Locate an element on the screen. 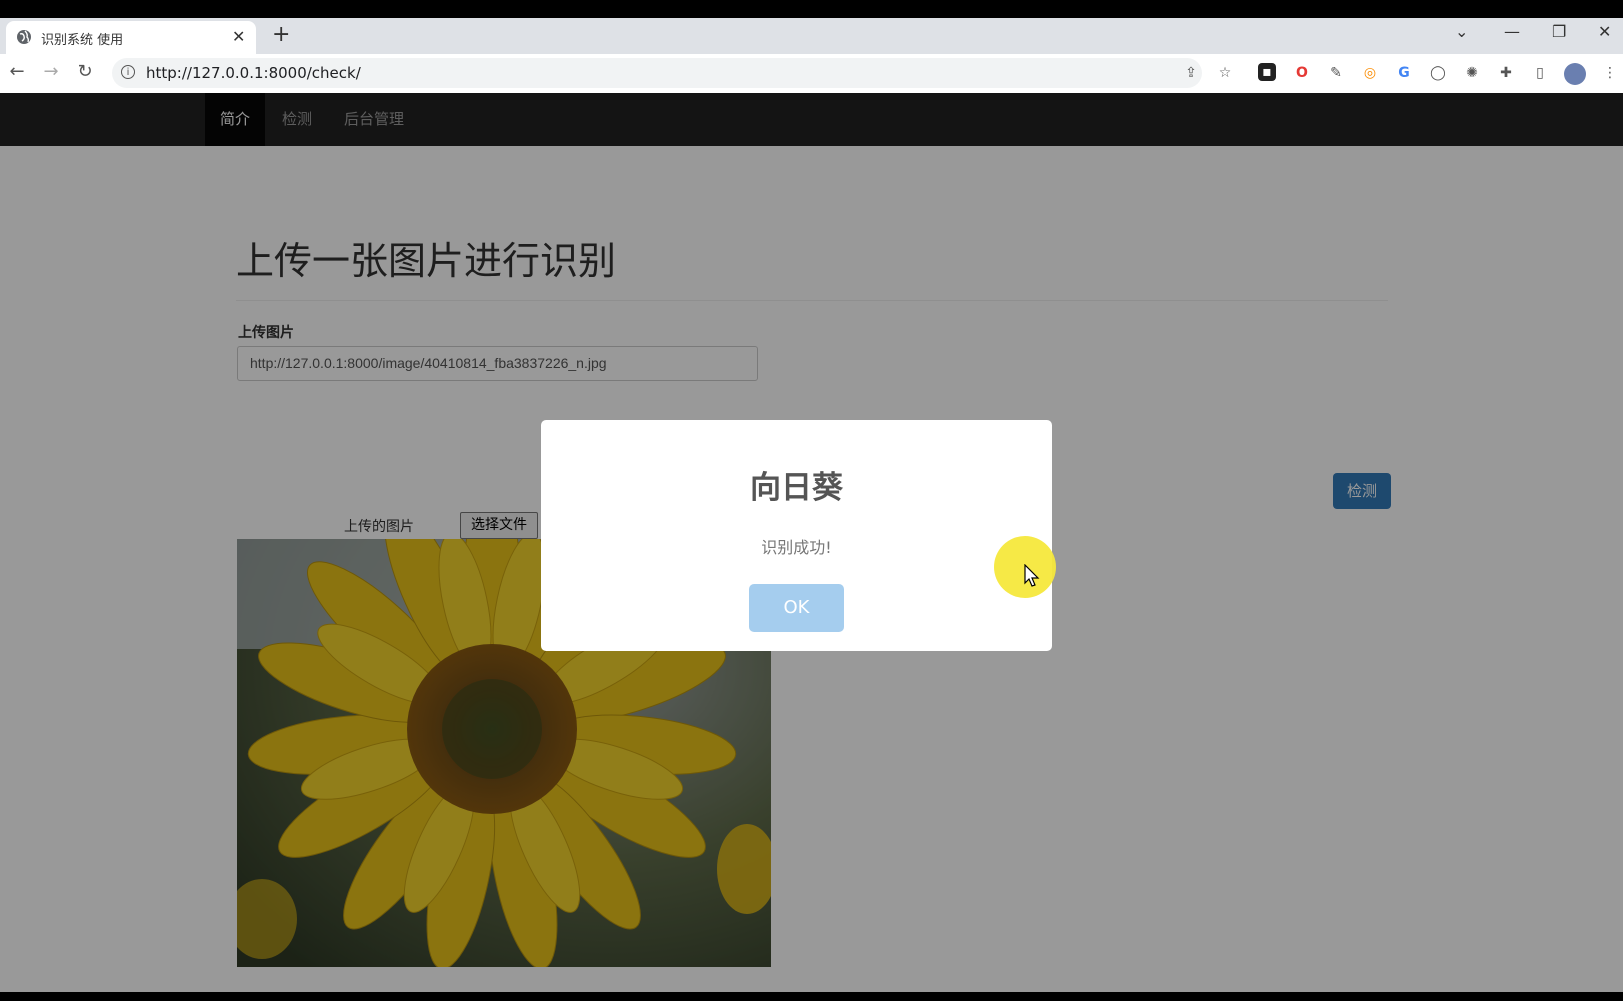  address-bar: i http://127.0.0.1:8000/check/ is located at coordinates (657, 73).